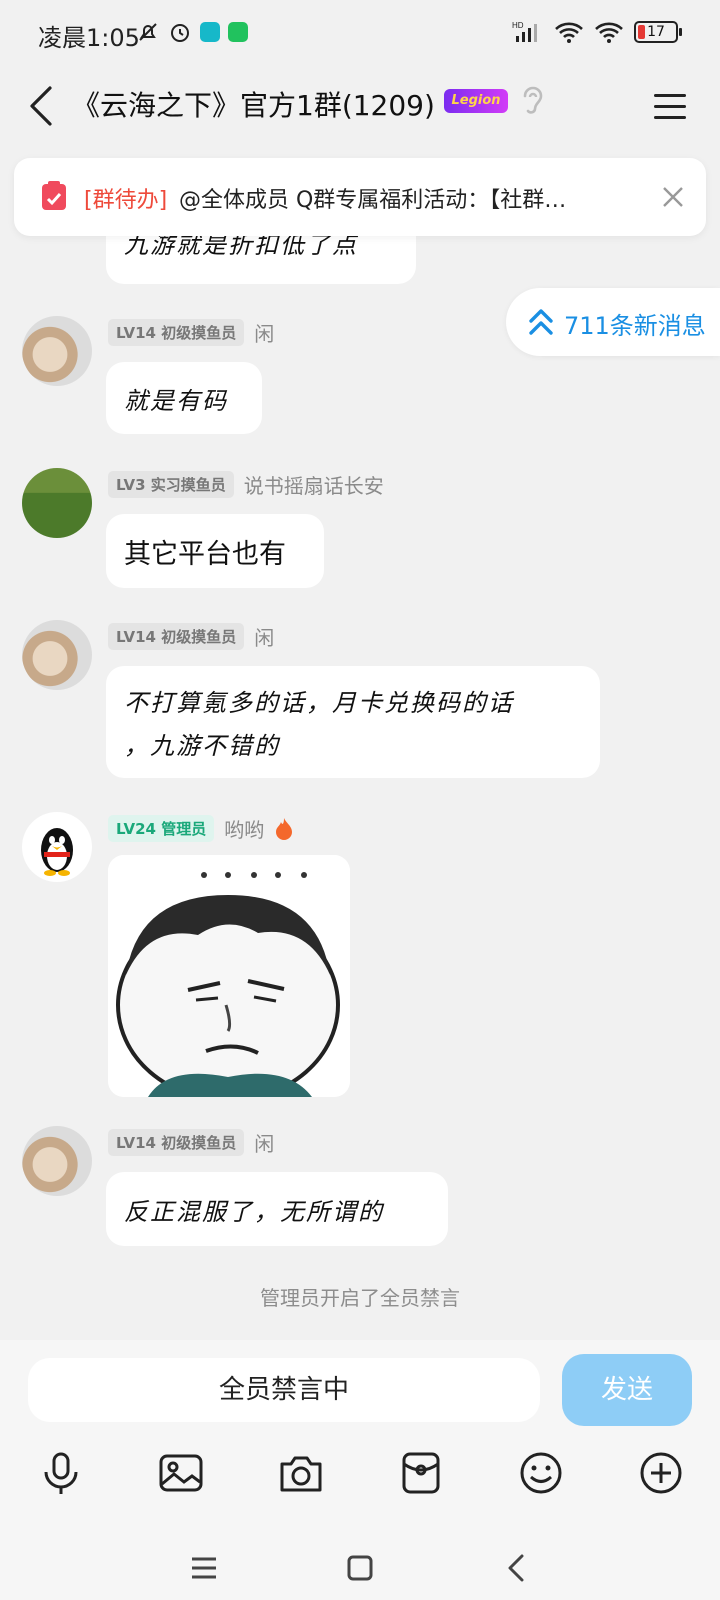  Describe the element at coordinates (314, 484) in the screenshot. I see `sender-nickname: 说书摇扇话长安` at that location.